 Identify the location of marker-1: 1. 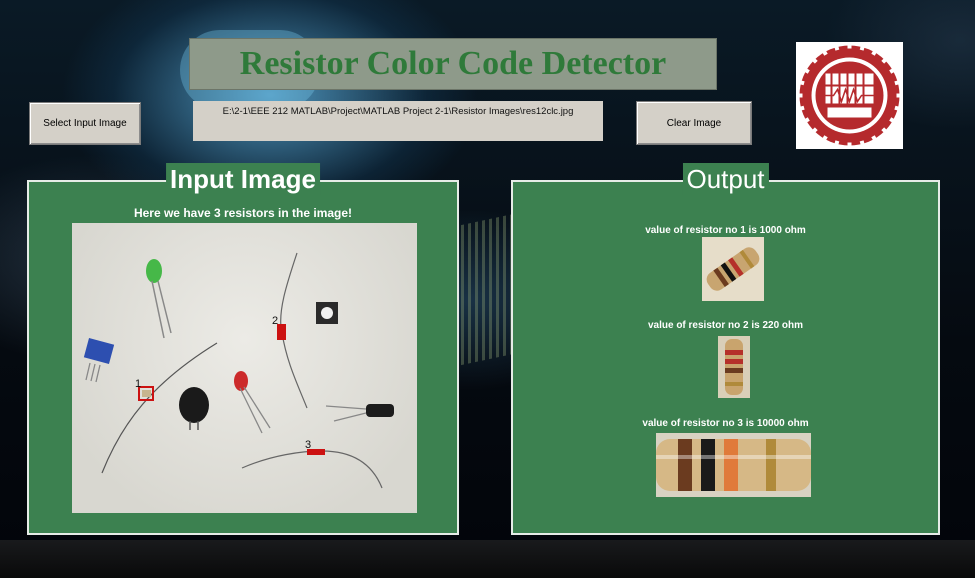
(138, 384).